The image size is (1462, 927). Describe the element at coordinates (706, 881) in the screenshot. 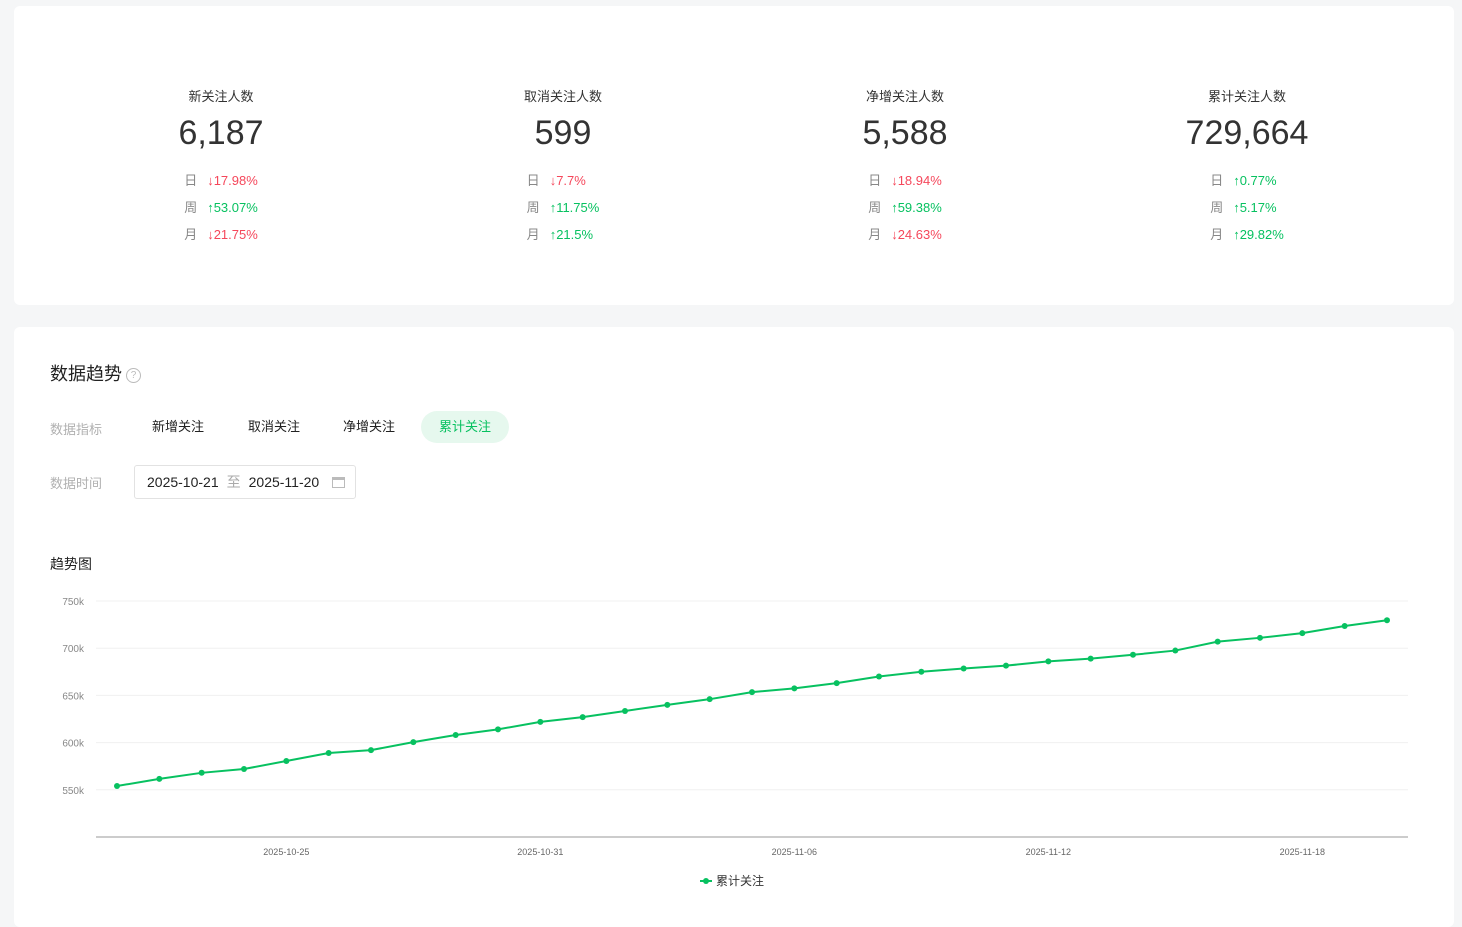

I see `legend-marker` at that location.